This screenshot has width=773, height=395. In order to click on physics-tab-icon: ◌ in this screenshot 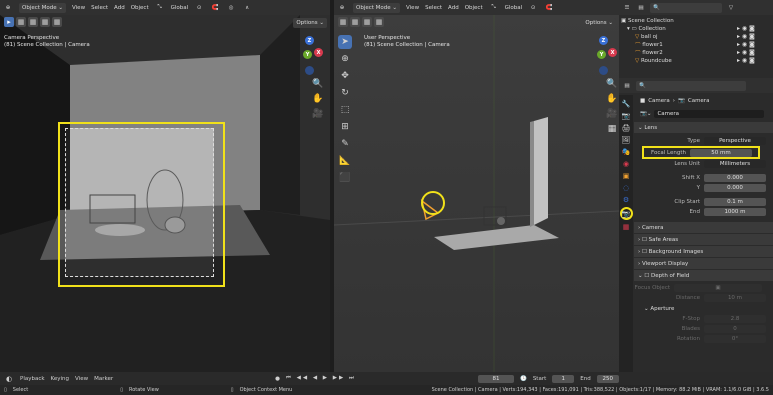, I will do `click(626, 188)`.